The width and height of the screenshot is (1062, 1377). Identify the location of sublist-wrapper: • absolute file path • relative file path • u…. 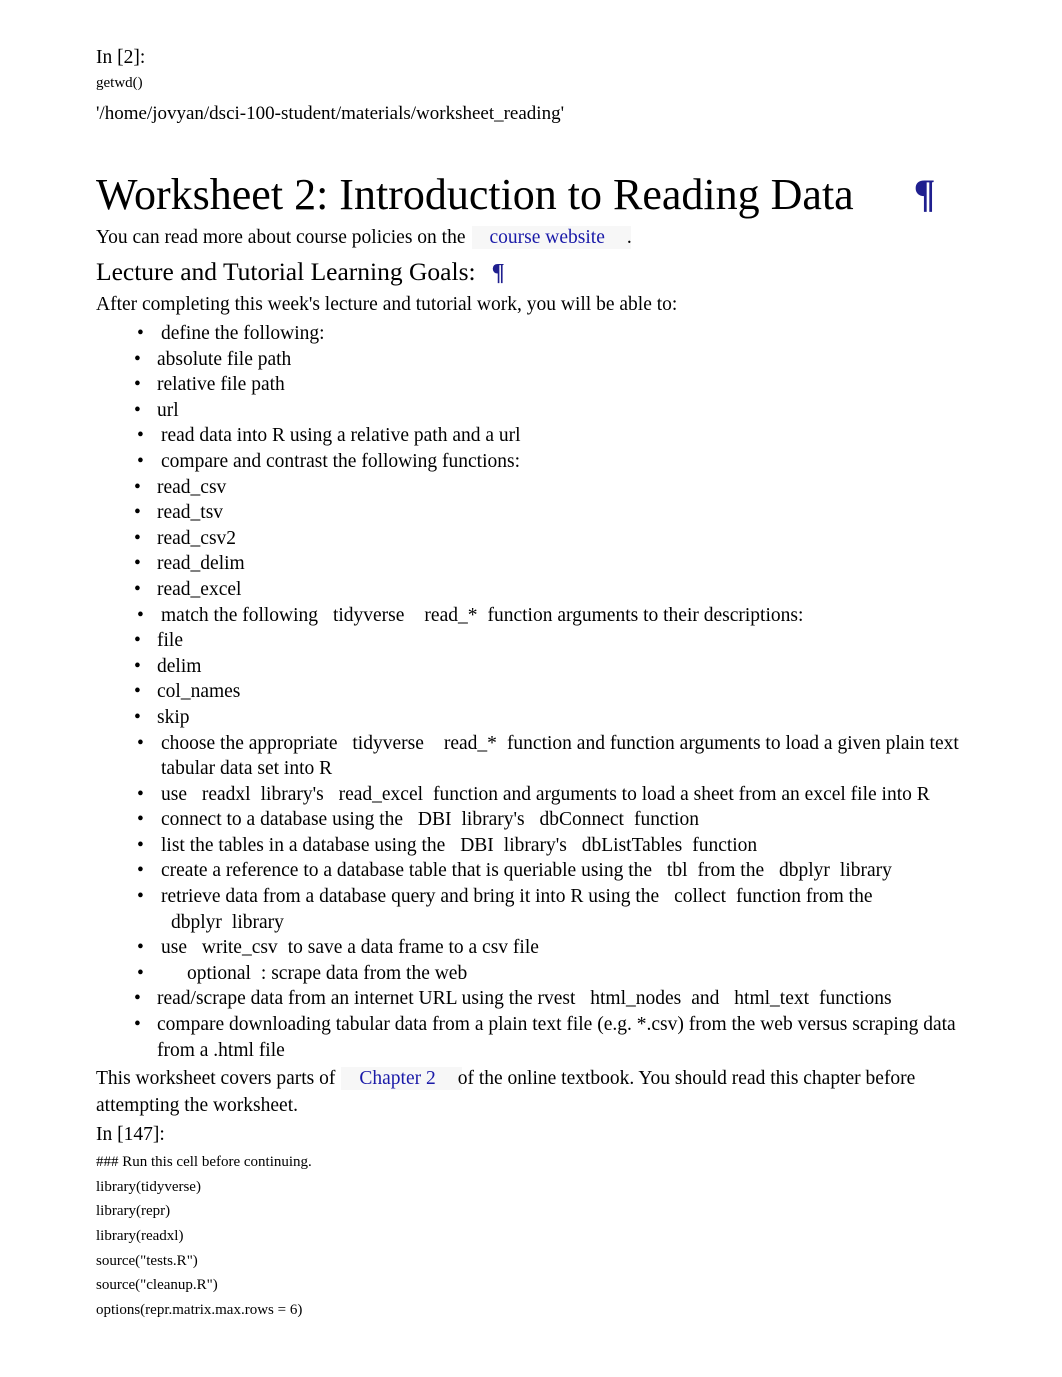
(532, 385).